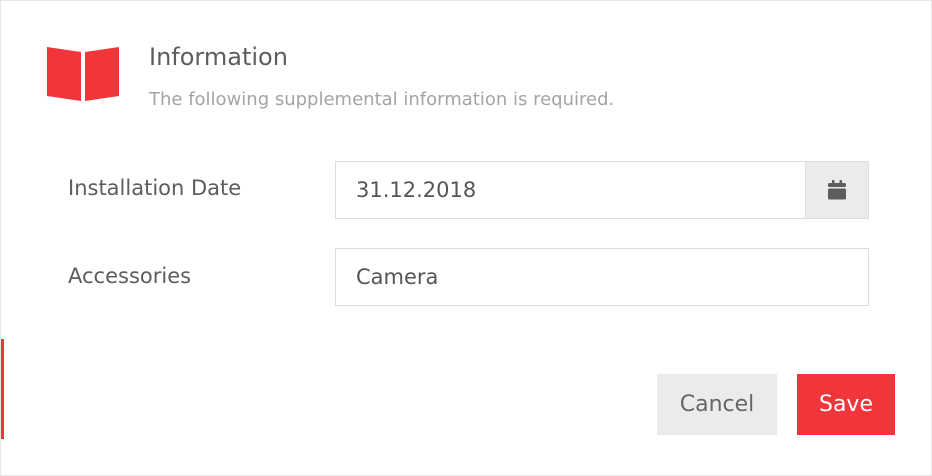  I want to click on accessories-input, so click(602, 277).